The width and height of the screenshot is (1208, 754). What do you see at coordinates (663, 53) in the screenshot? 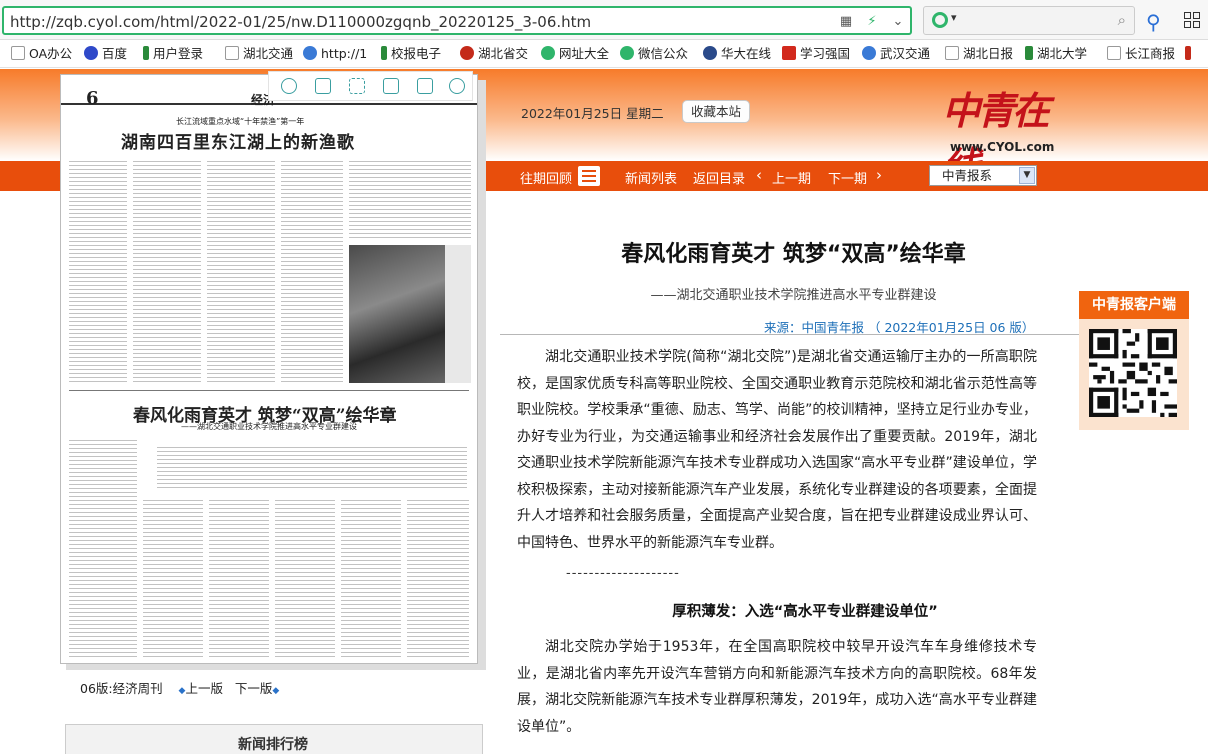
I see `bookmark-label: 微信公众` at bounding box center [663, 53].